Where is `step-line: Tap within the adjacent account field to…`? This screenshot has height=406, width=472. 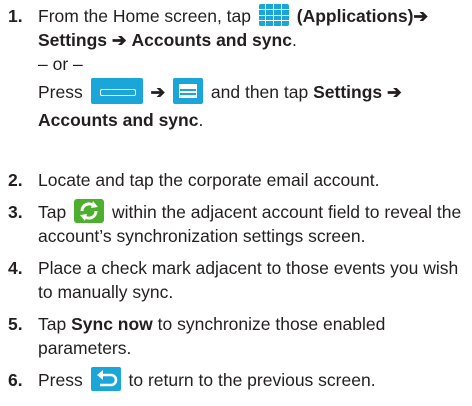
step-line: Tap within the adjacent account field to… is located at coordinates (252, 211).